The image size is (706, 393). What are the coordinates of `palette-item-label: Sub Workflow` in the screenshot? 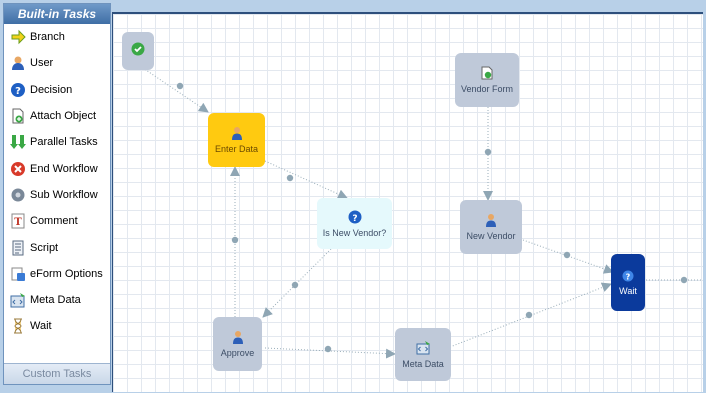 It's located at (64, 194).